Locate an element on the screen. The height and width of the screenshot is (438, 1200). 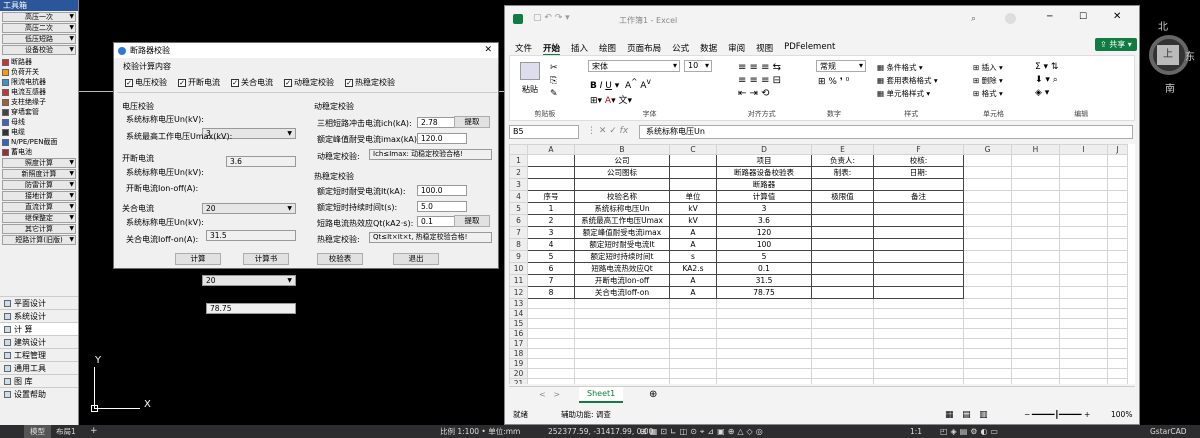
cell: 额定短时持续时间t is located at coordinates (622, 256).